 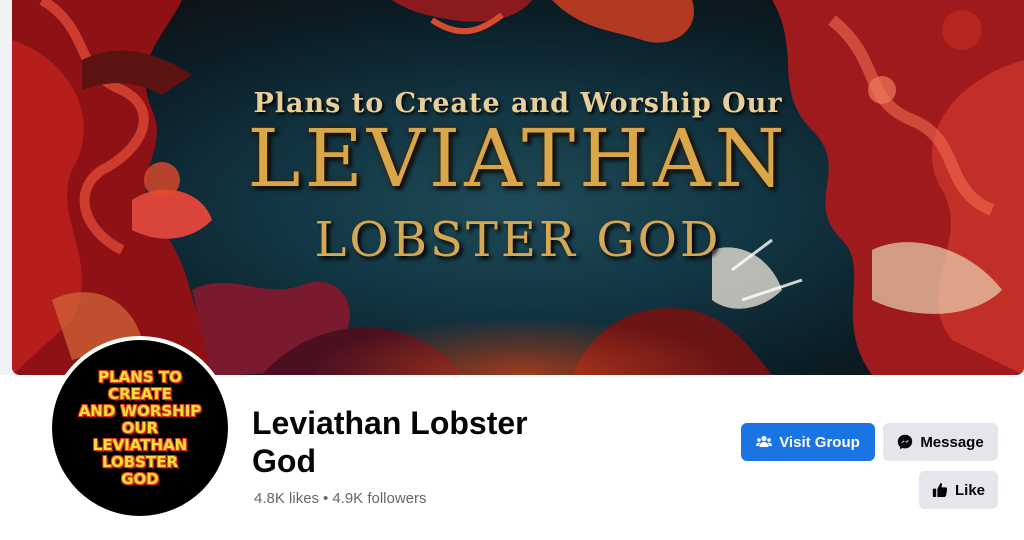 I want to click on visit-group-button: Visit Group, so click(x=808, y=442).